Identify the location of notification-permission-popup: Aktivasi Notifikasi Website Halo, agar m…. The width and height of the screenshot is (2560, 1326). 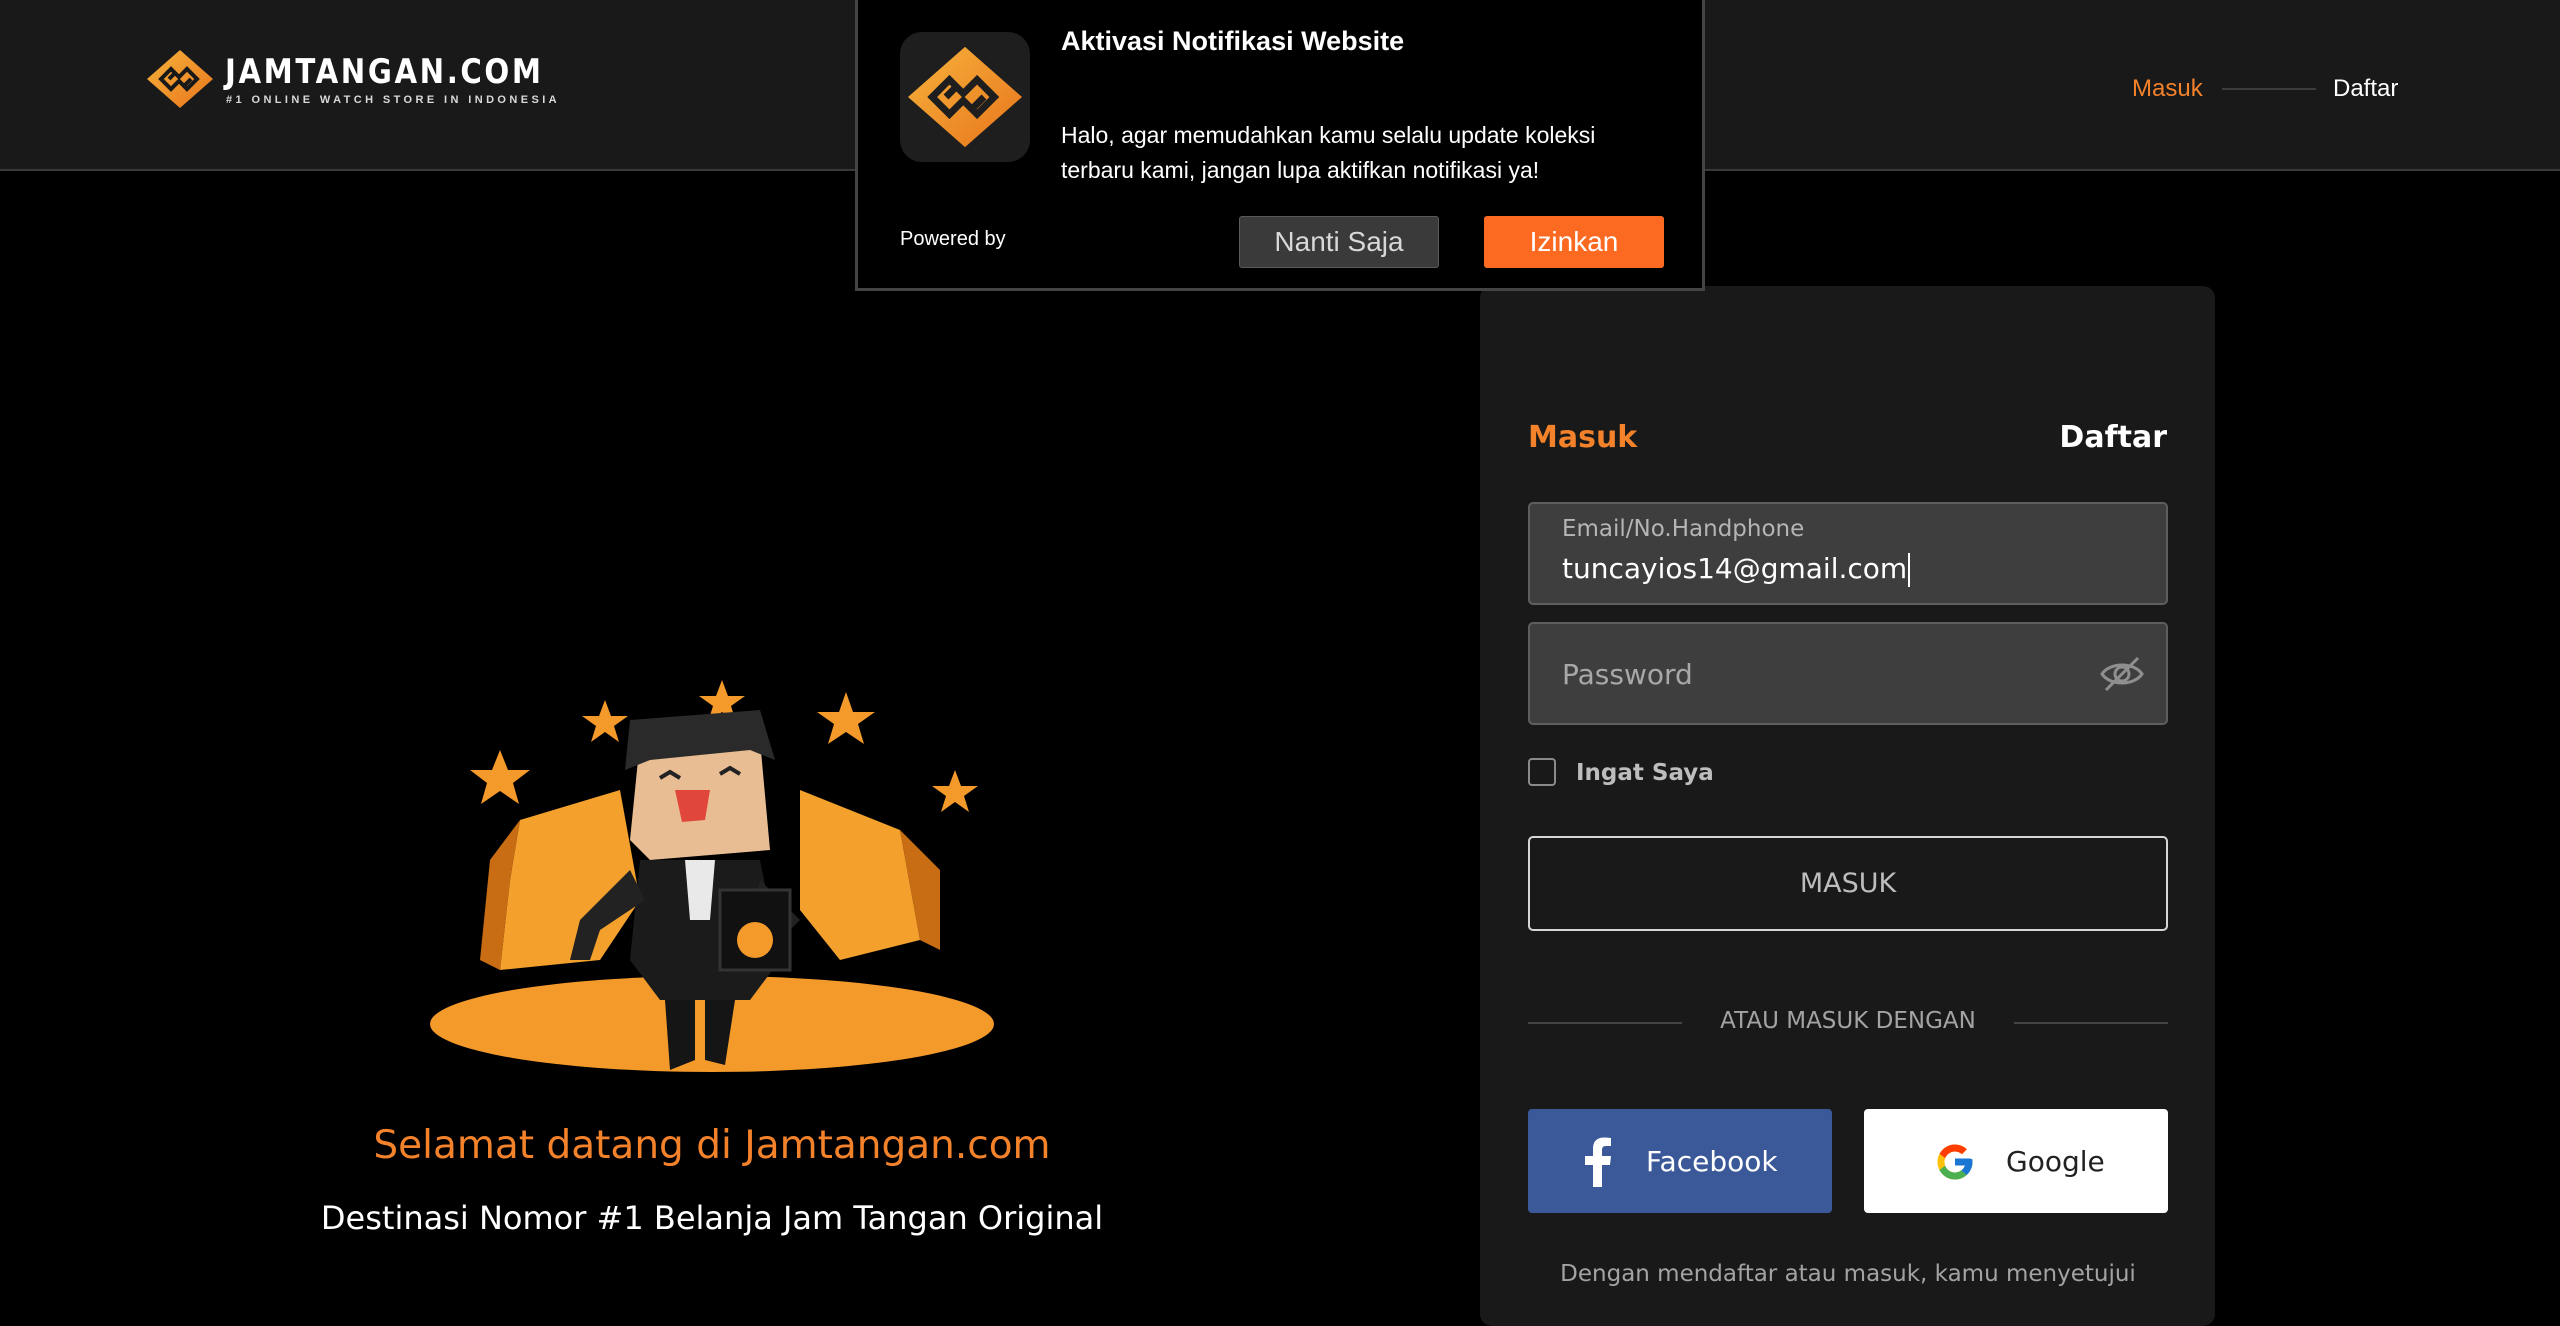
(1280, 145).